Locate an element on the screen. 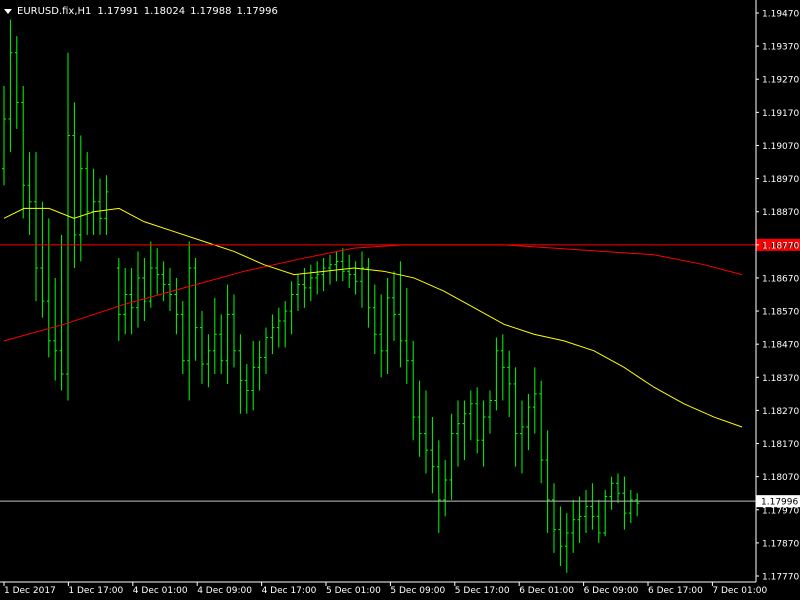 Image resolution: width=800 pixels, height=600 pixels. price-tick-label: 1.17970 is located at coordinates (780, 511).